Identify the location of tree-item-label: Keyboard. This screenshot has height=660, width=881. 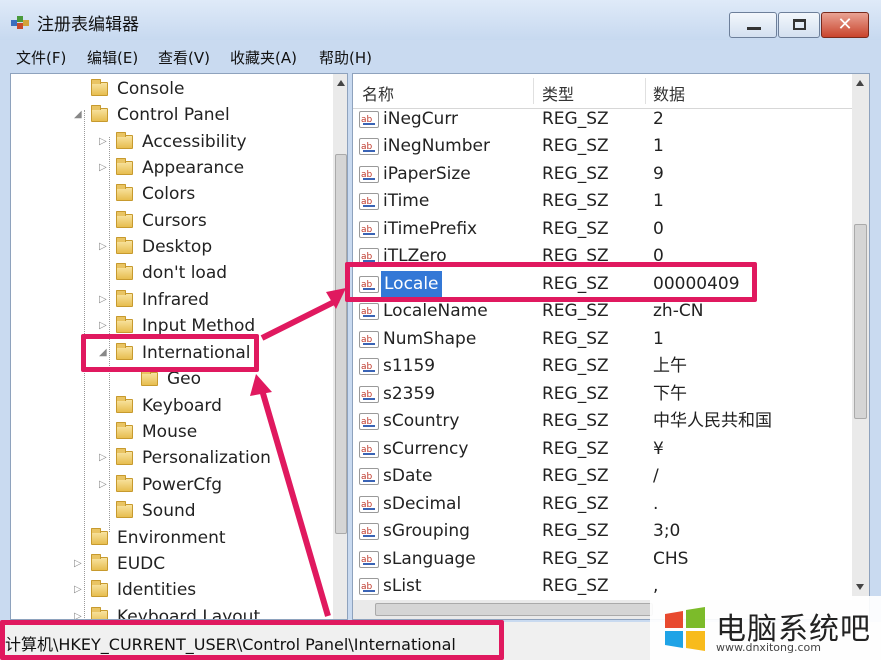
(182, 406).